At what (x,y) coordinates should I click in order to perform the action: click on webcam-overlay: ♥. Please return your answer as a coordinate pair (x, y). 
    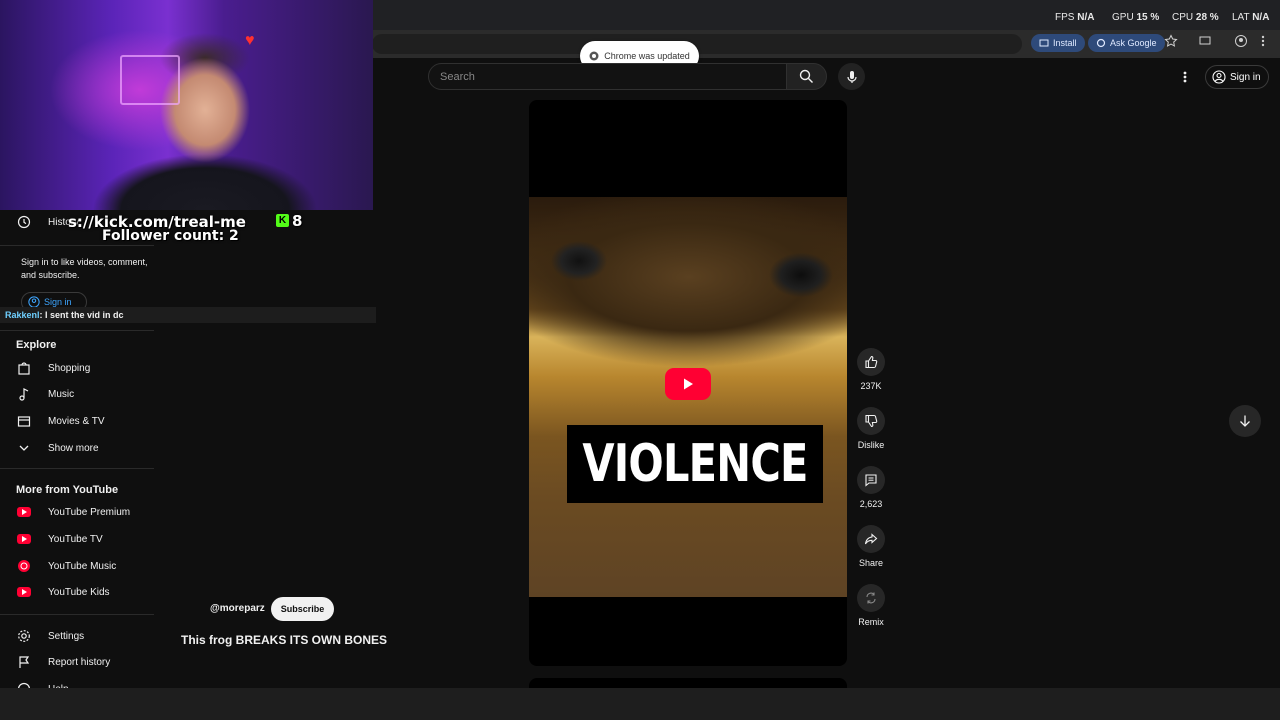
    Looking at the image, I should click on (186, 105).